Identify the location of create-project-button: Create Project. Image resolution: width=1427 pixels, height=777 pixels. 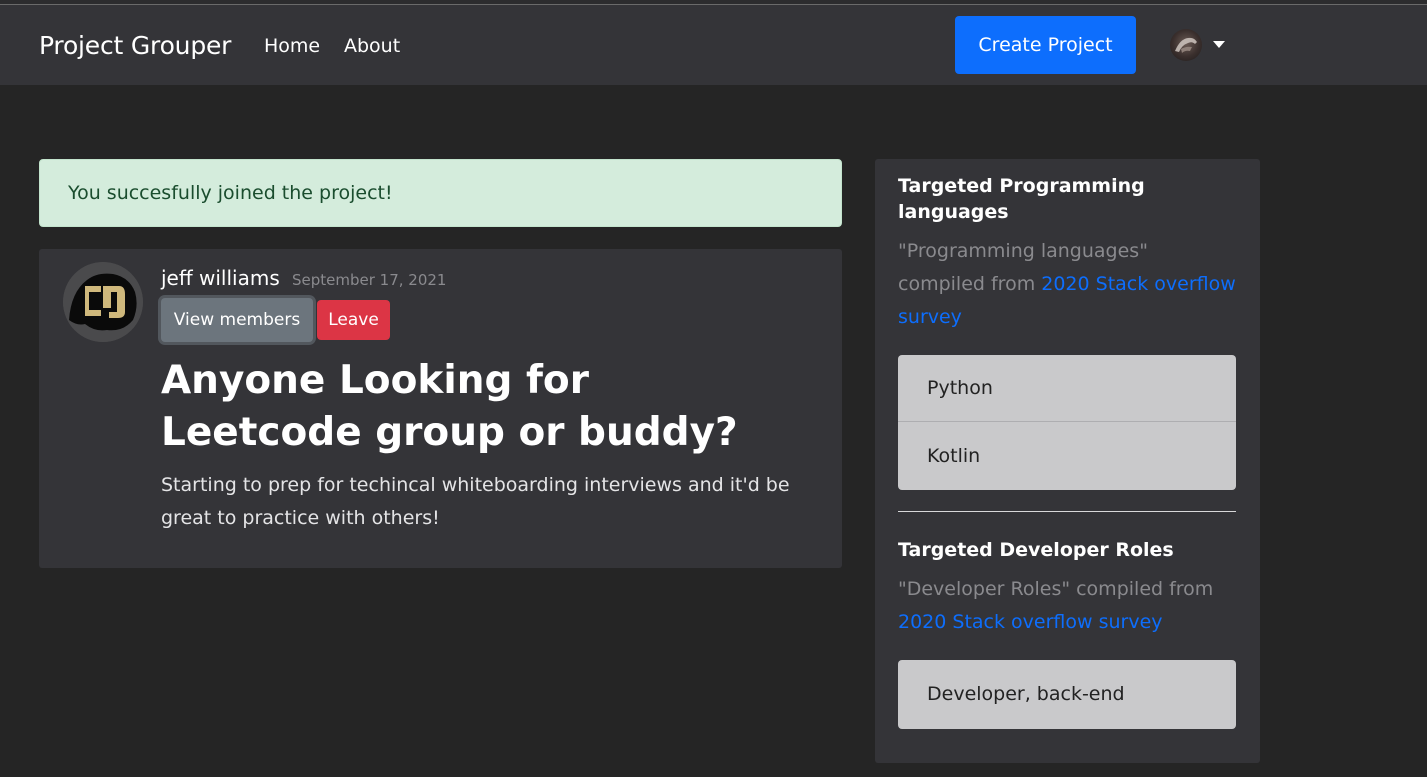
(1045, 45).